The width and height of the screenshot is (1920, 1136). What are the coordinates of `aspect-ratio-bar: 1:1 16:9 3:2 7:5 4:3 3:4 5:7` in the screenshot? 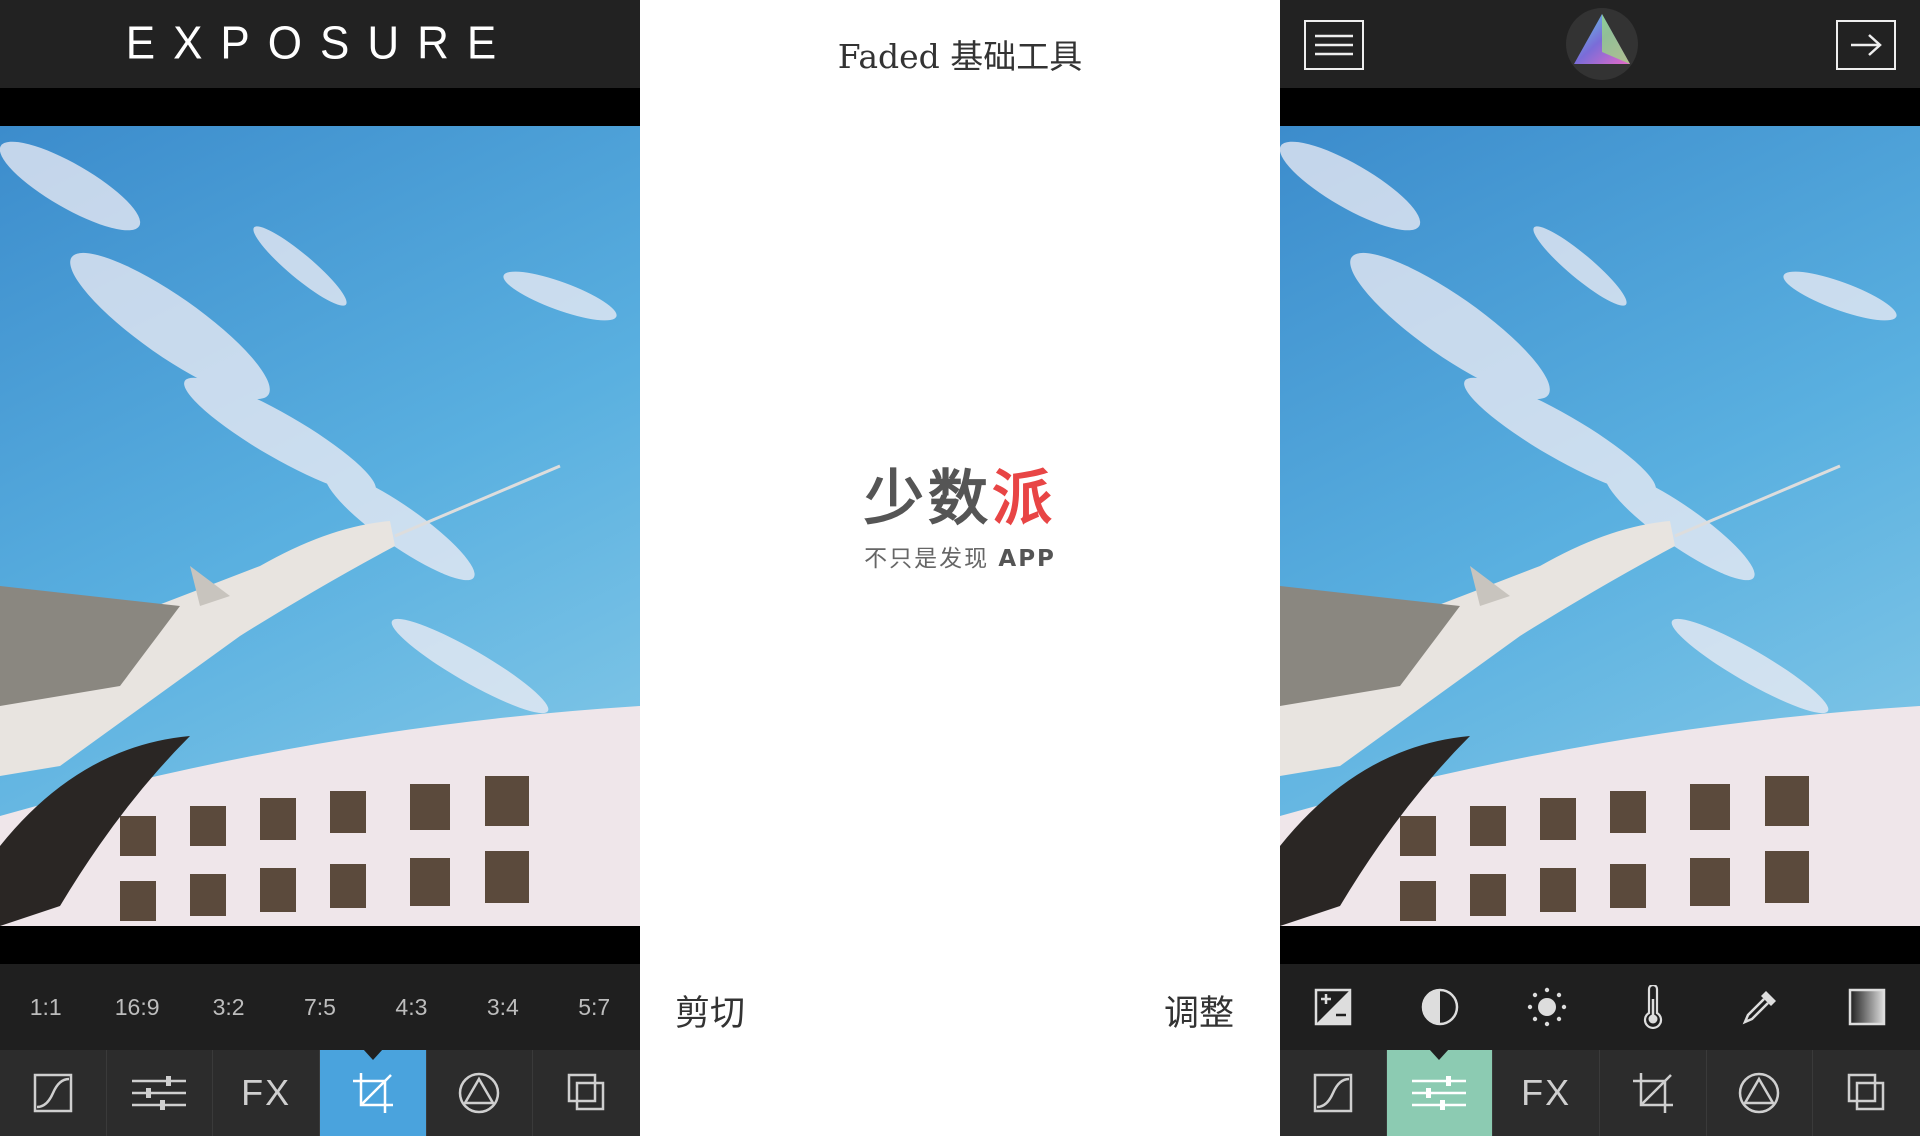 It's located at (320, 1007).